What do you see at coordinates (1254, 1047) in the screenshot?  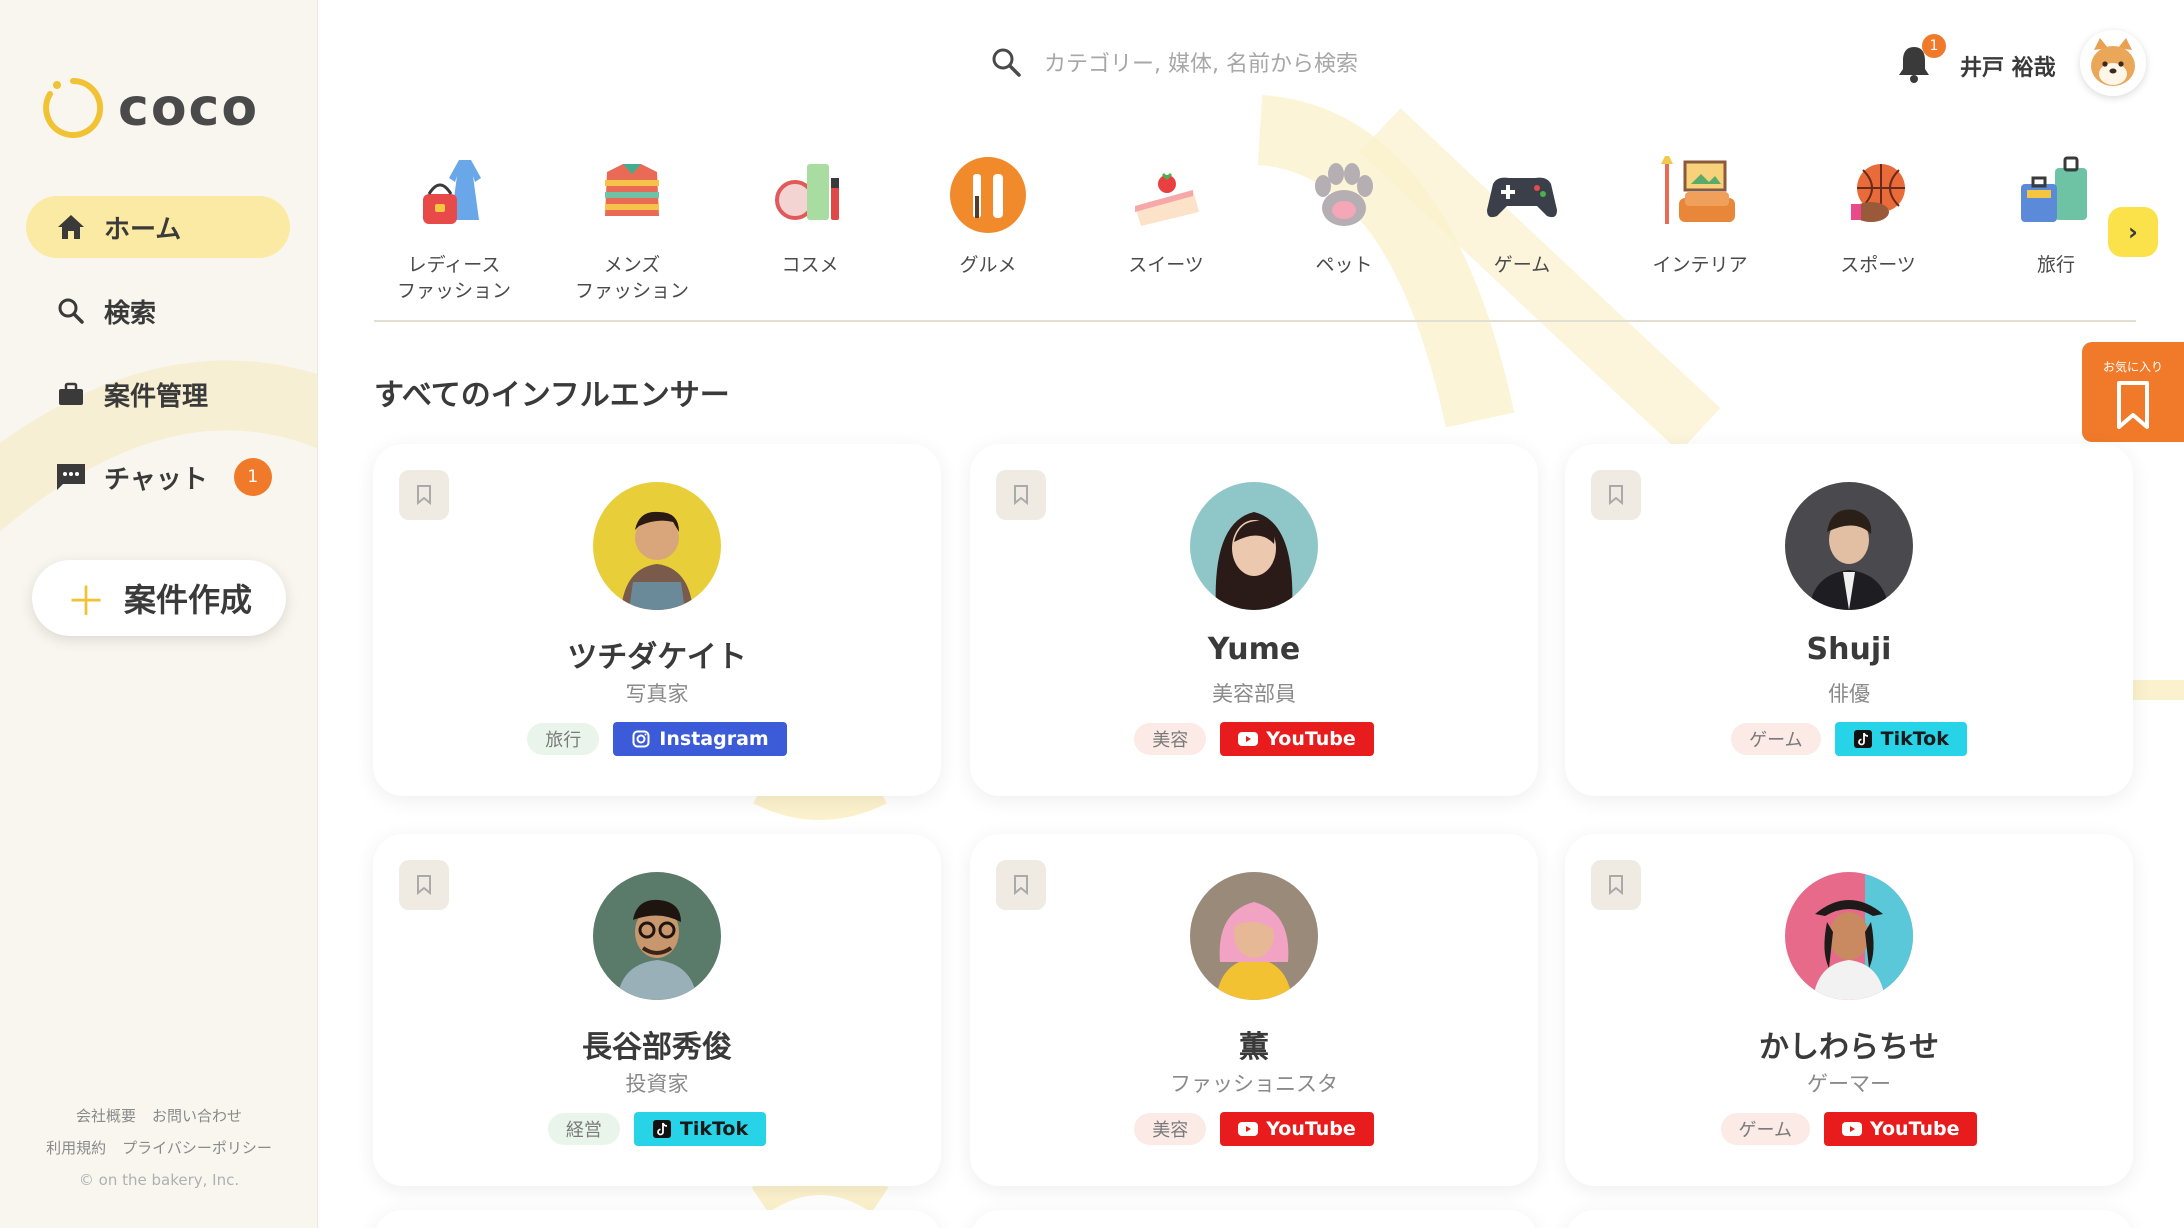 I see `influencer-name: 薫` at bounding box center [1254, 1047].